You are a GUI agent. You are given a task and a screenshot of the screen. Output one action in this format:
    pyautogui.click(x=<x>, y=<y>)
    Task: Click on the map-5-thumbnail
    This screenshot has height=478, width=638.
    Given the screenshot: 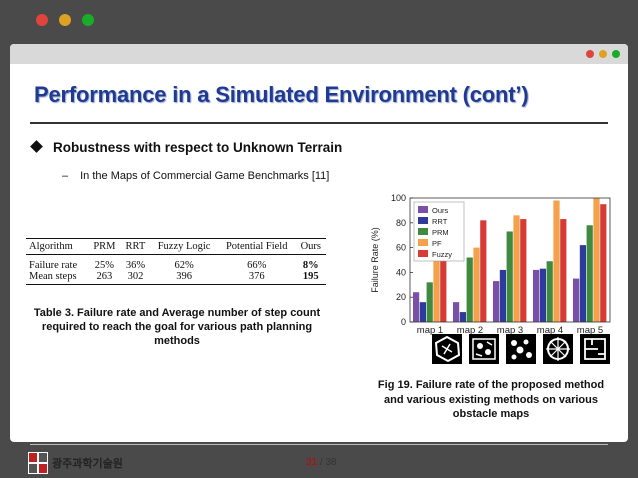 What is the action you would take?
    pyautogui.click(x=595, y=349)
    